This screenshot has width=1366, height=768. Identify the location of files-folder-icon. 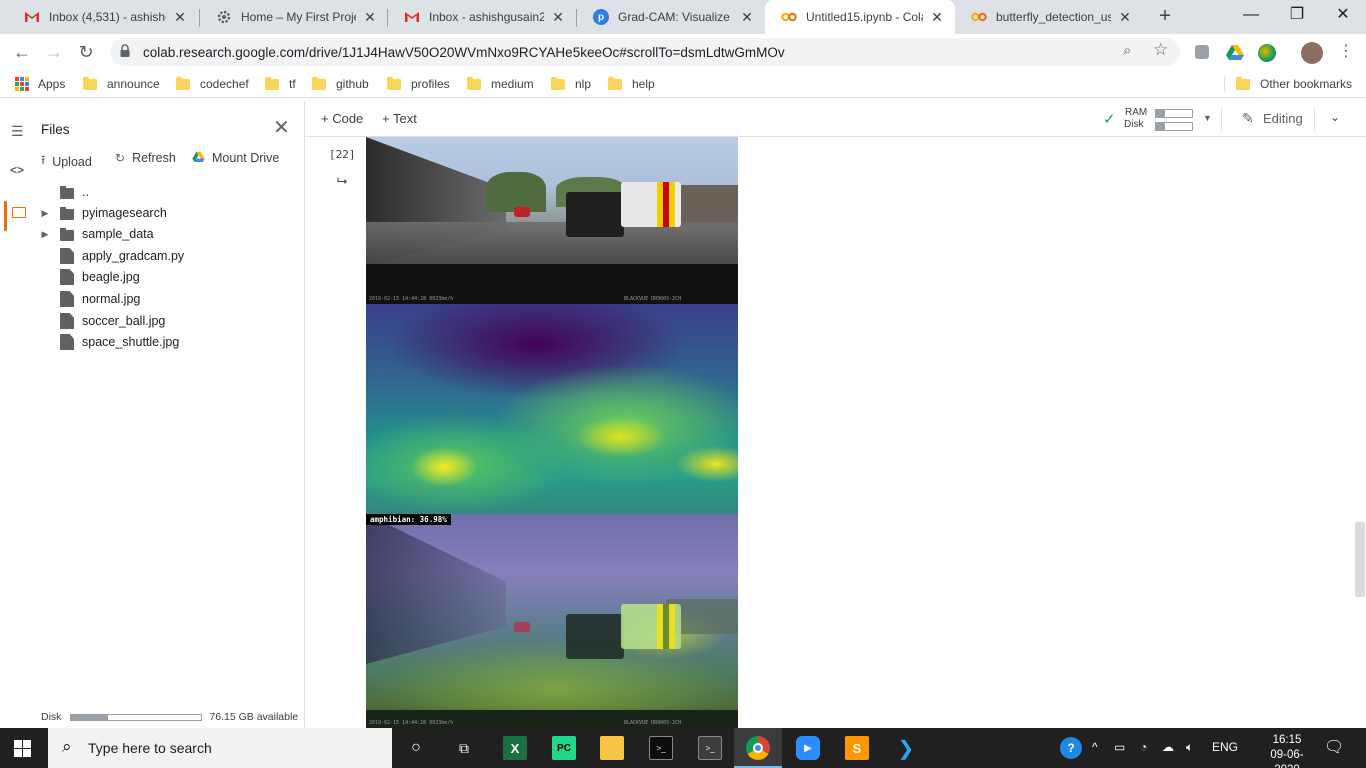
(19, 212).